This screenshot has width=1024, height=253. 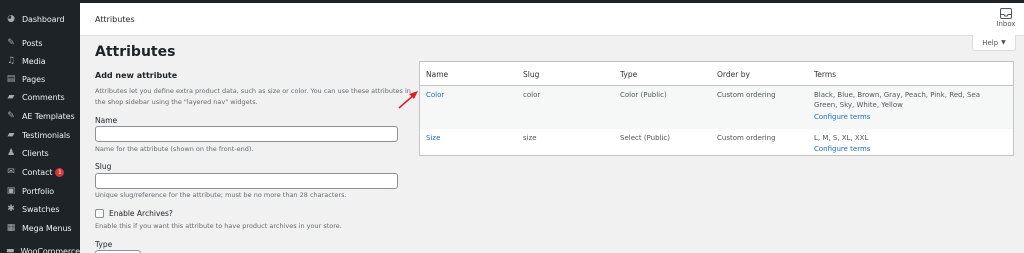 I want to click on form-heading: Add new attribute, so click(x=136, y=75).